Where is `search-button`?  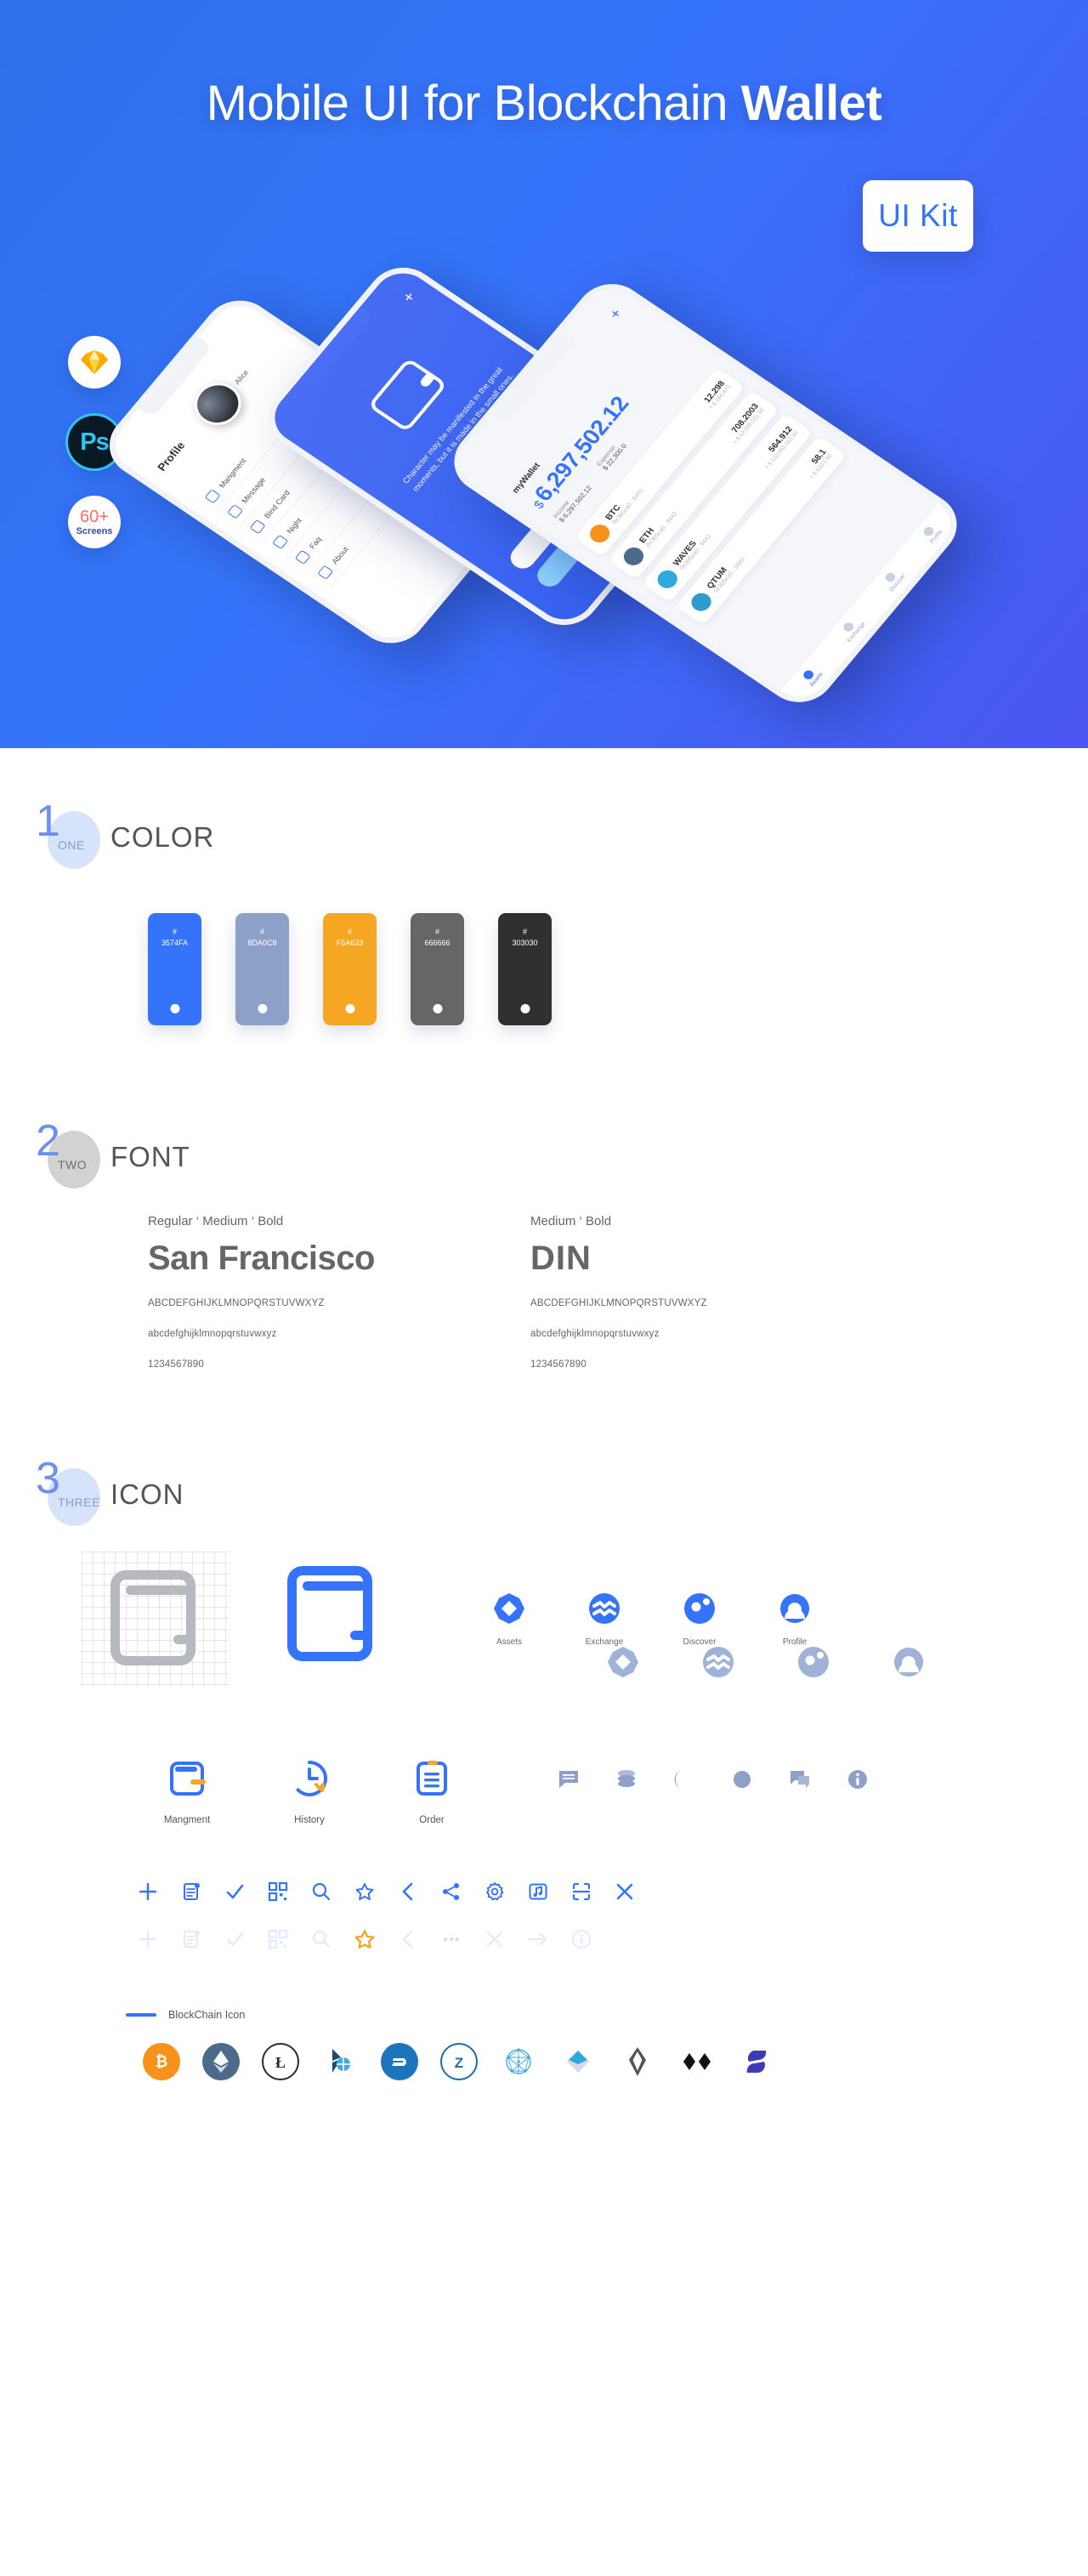 search-button is located at coordinates (321, 1892).